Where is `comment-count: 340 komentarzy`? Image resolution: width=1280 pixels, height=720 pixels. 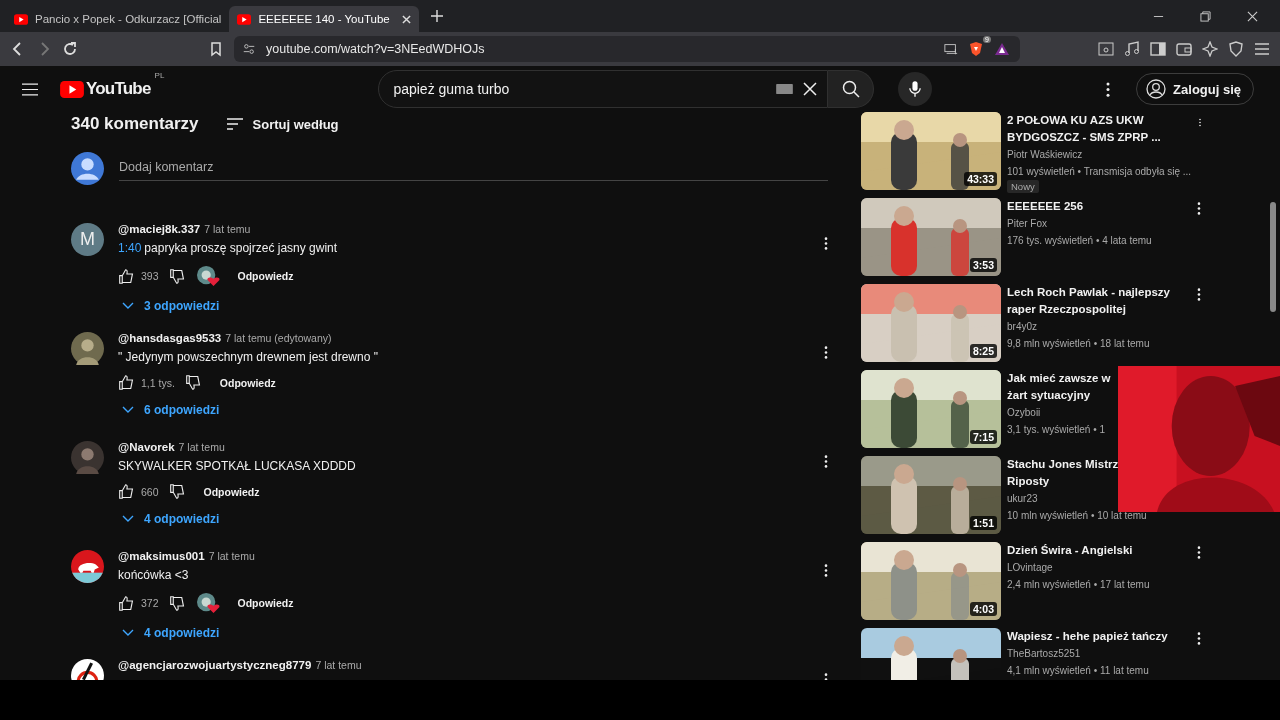 comment-count: 340 komentarzy is located at coordinates (135, 124).